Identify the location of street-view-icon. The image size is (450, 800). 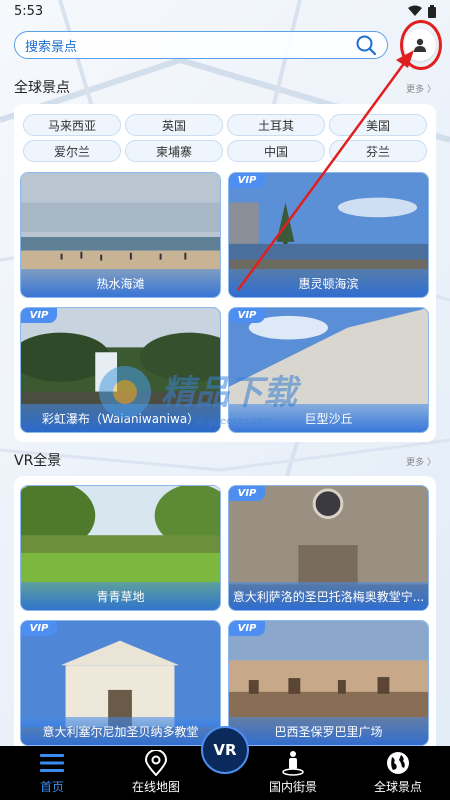
(293, 763).